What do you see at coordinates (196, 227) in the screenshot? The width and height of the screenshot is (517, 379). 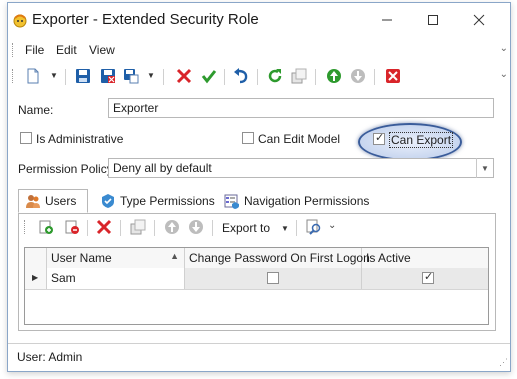 I see `grid-next-icon` at bounding box center [196, 227].